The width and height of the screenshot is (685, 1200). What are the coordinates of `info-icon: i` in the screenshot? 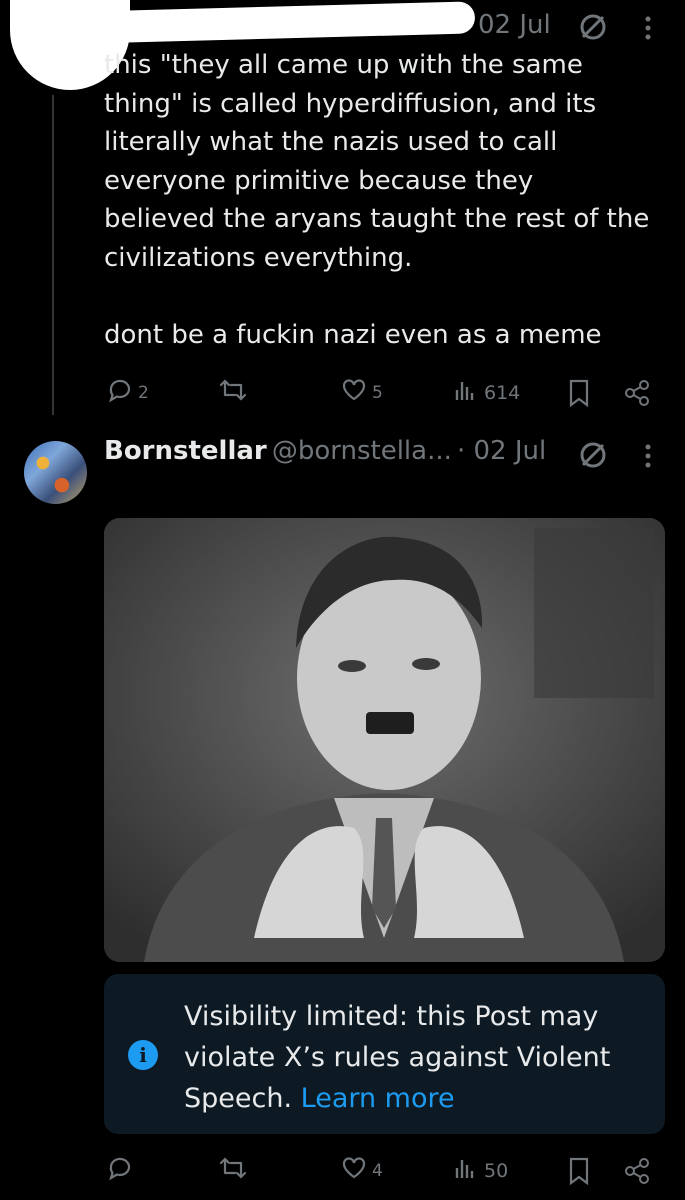 It's located at (143, 1055).